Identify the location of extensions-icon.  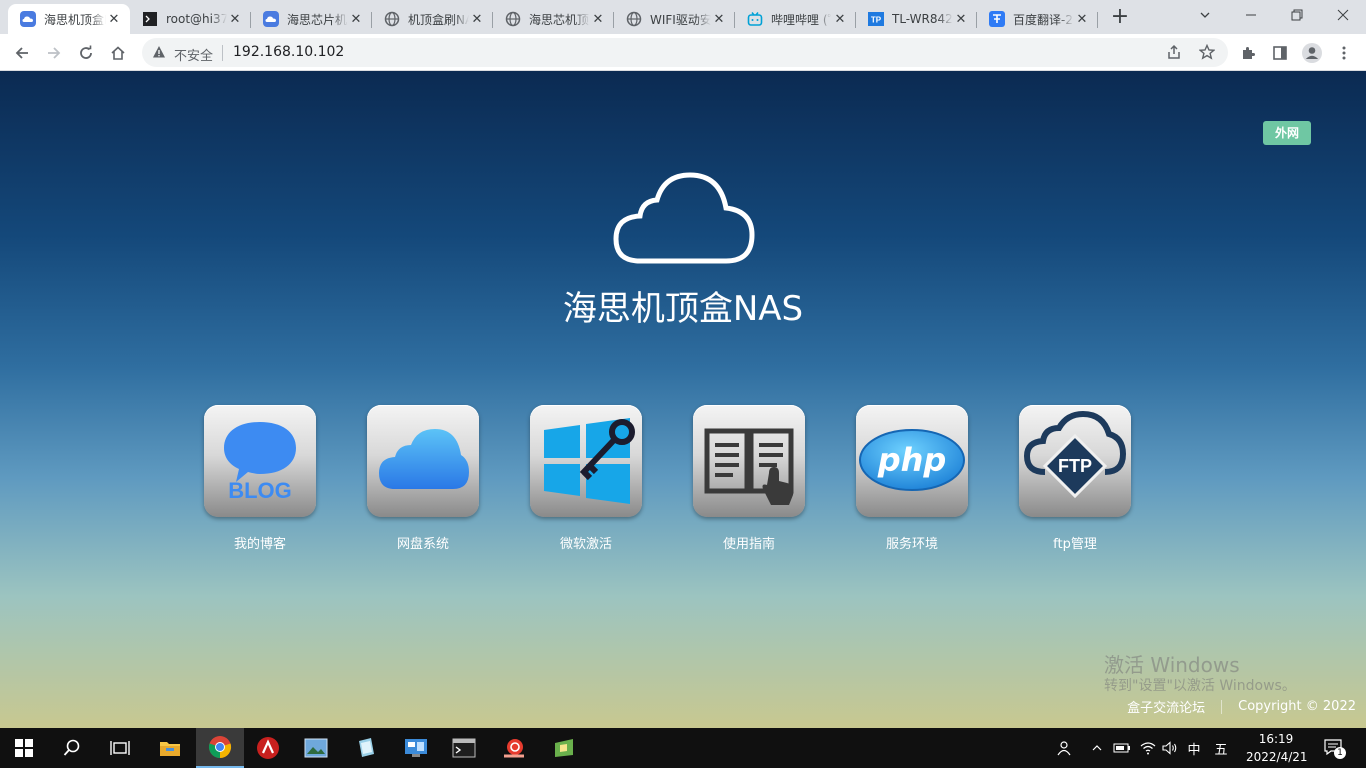
(1248, 53).